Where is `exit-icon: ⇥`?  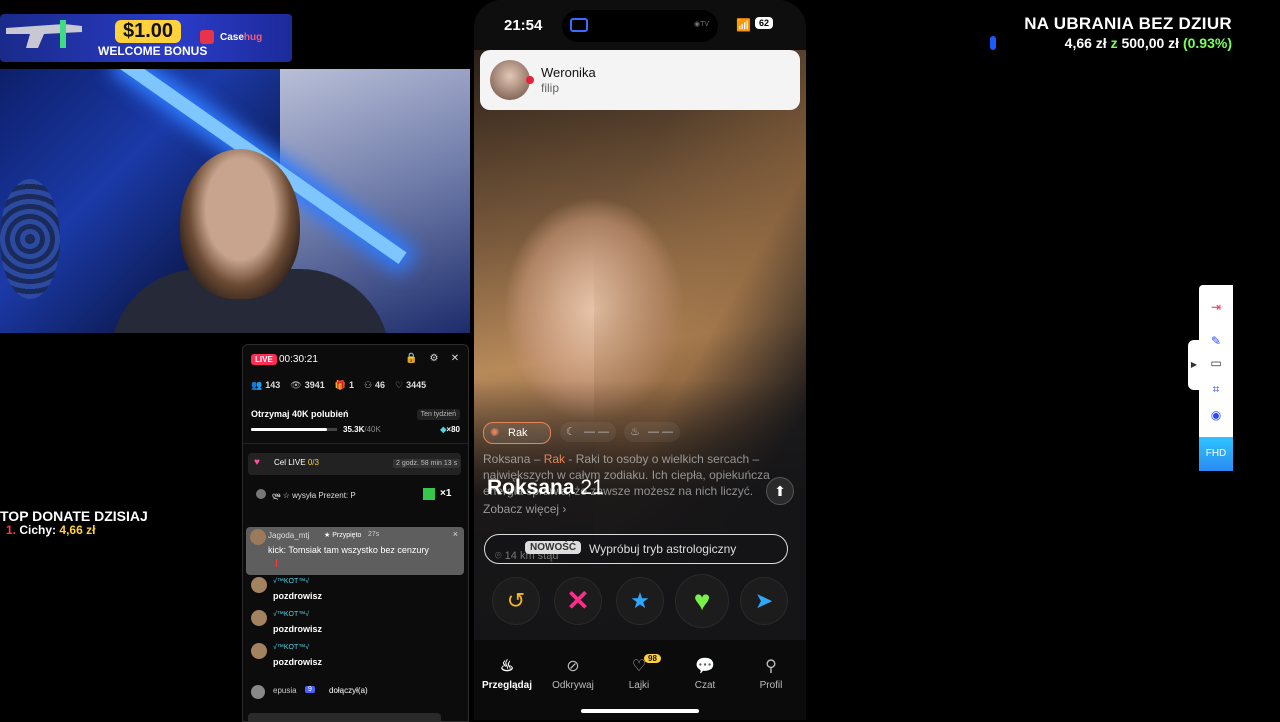
exit-icon: ⇥ is located at coordinates (1216, 307).